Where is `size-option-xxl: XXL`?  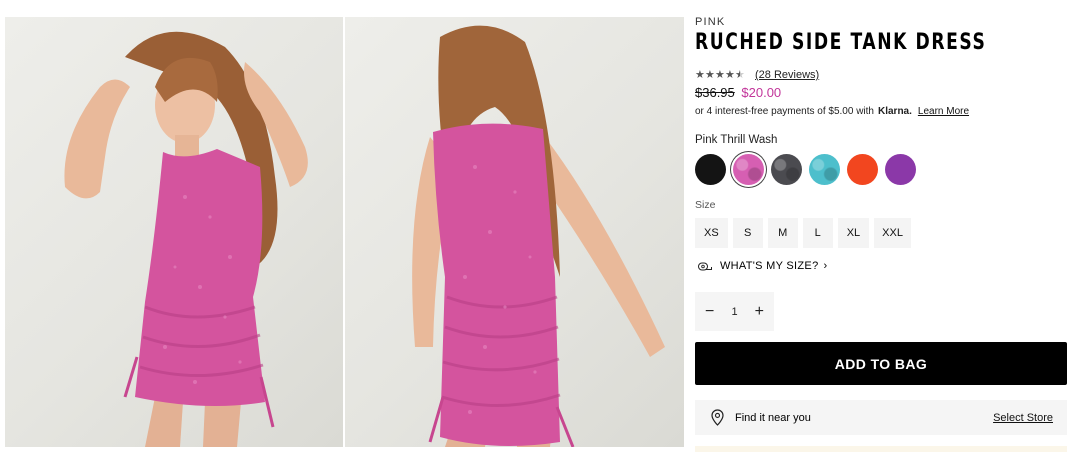
size-option-xxl: XXL is located at coordinates (892, 233).